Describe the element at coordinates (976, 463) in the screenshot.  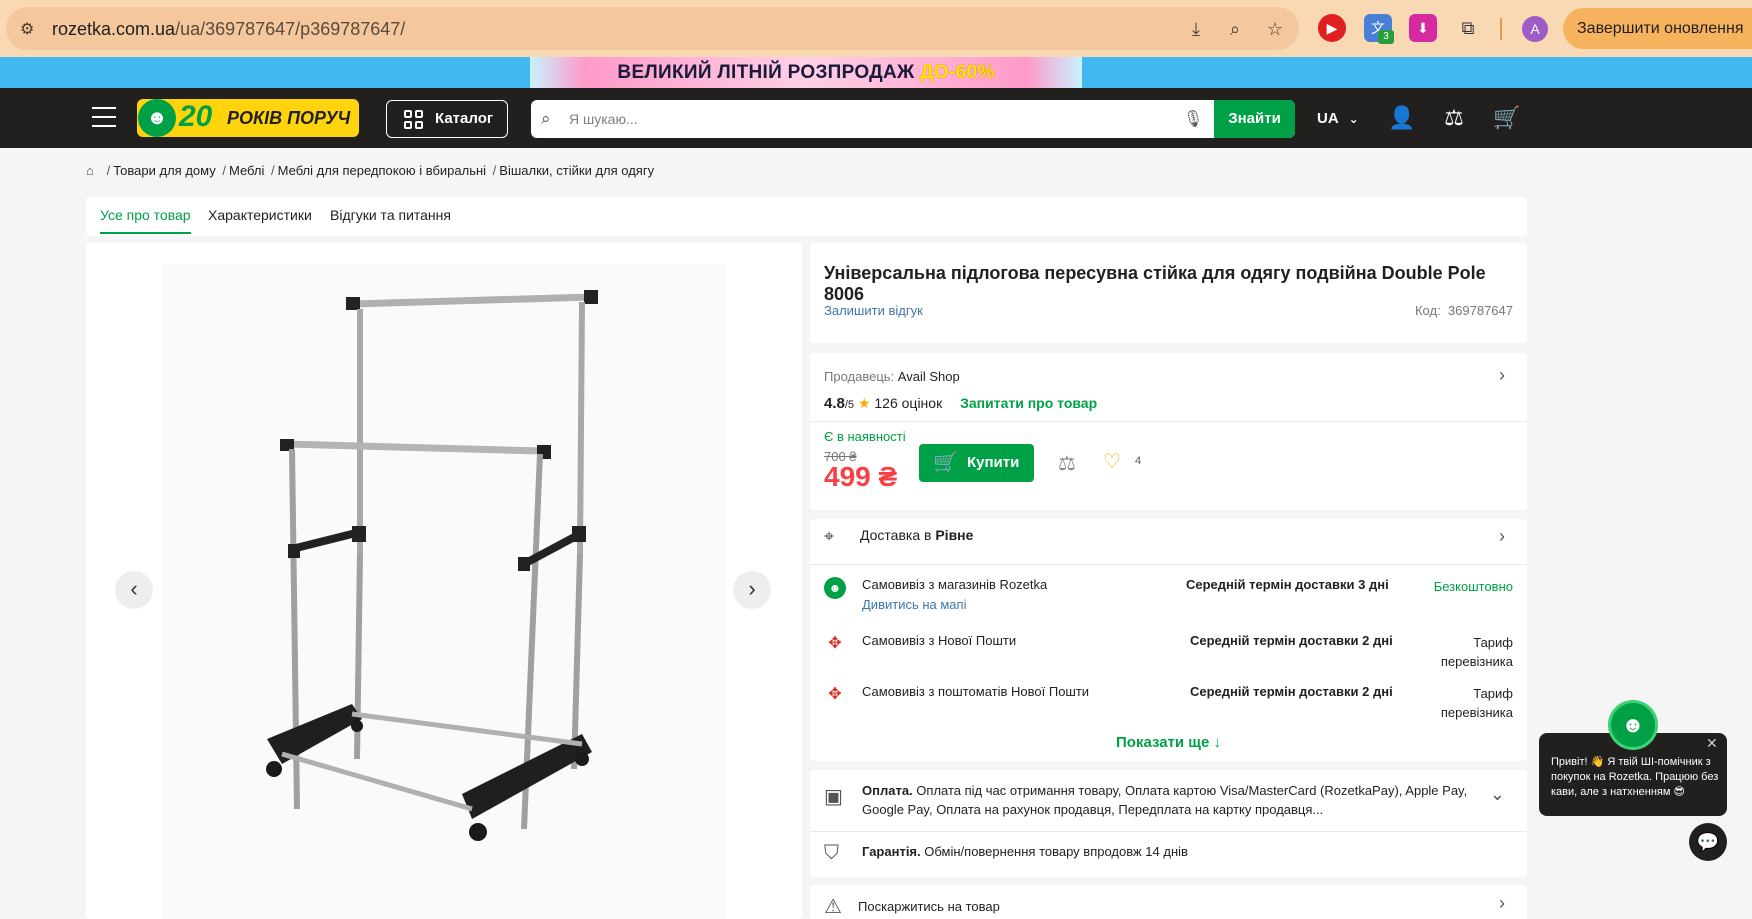
I see `buy-button: 🛒 Купити` at that location.